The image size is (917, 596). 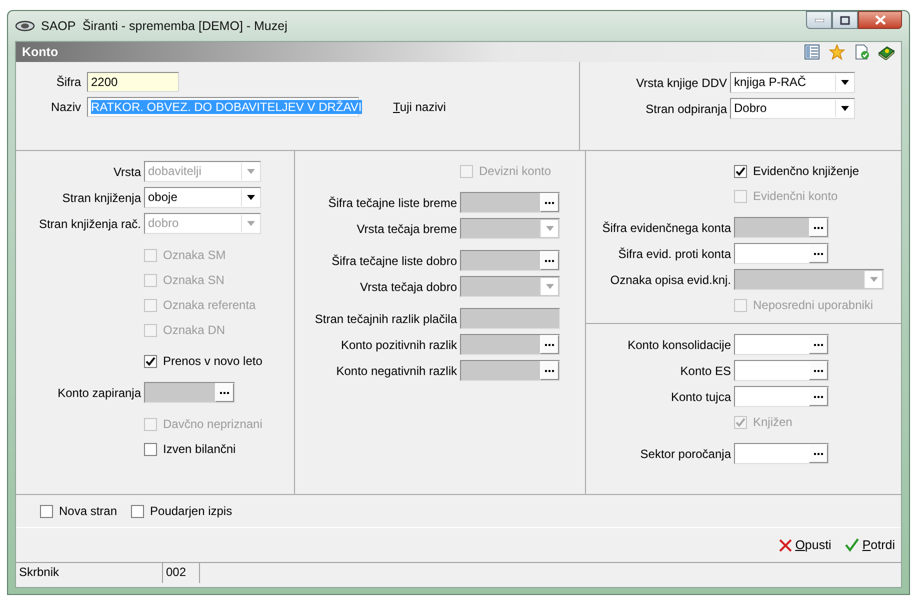 What do you see at coordinates (419, 107) in the screenshot?
I see `foreign-names-link: Tuji nazivi` at bounding box center [419, 107].